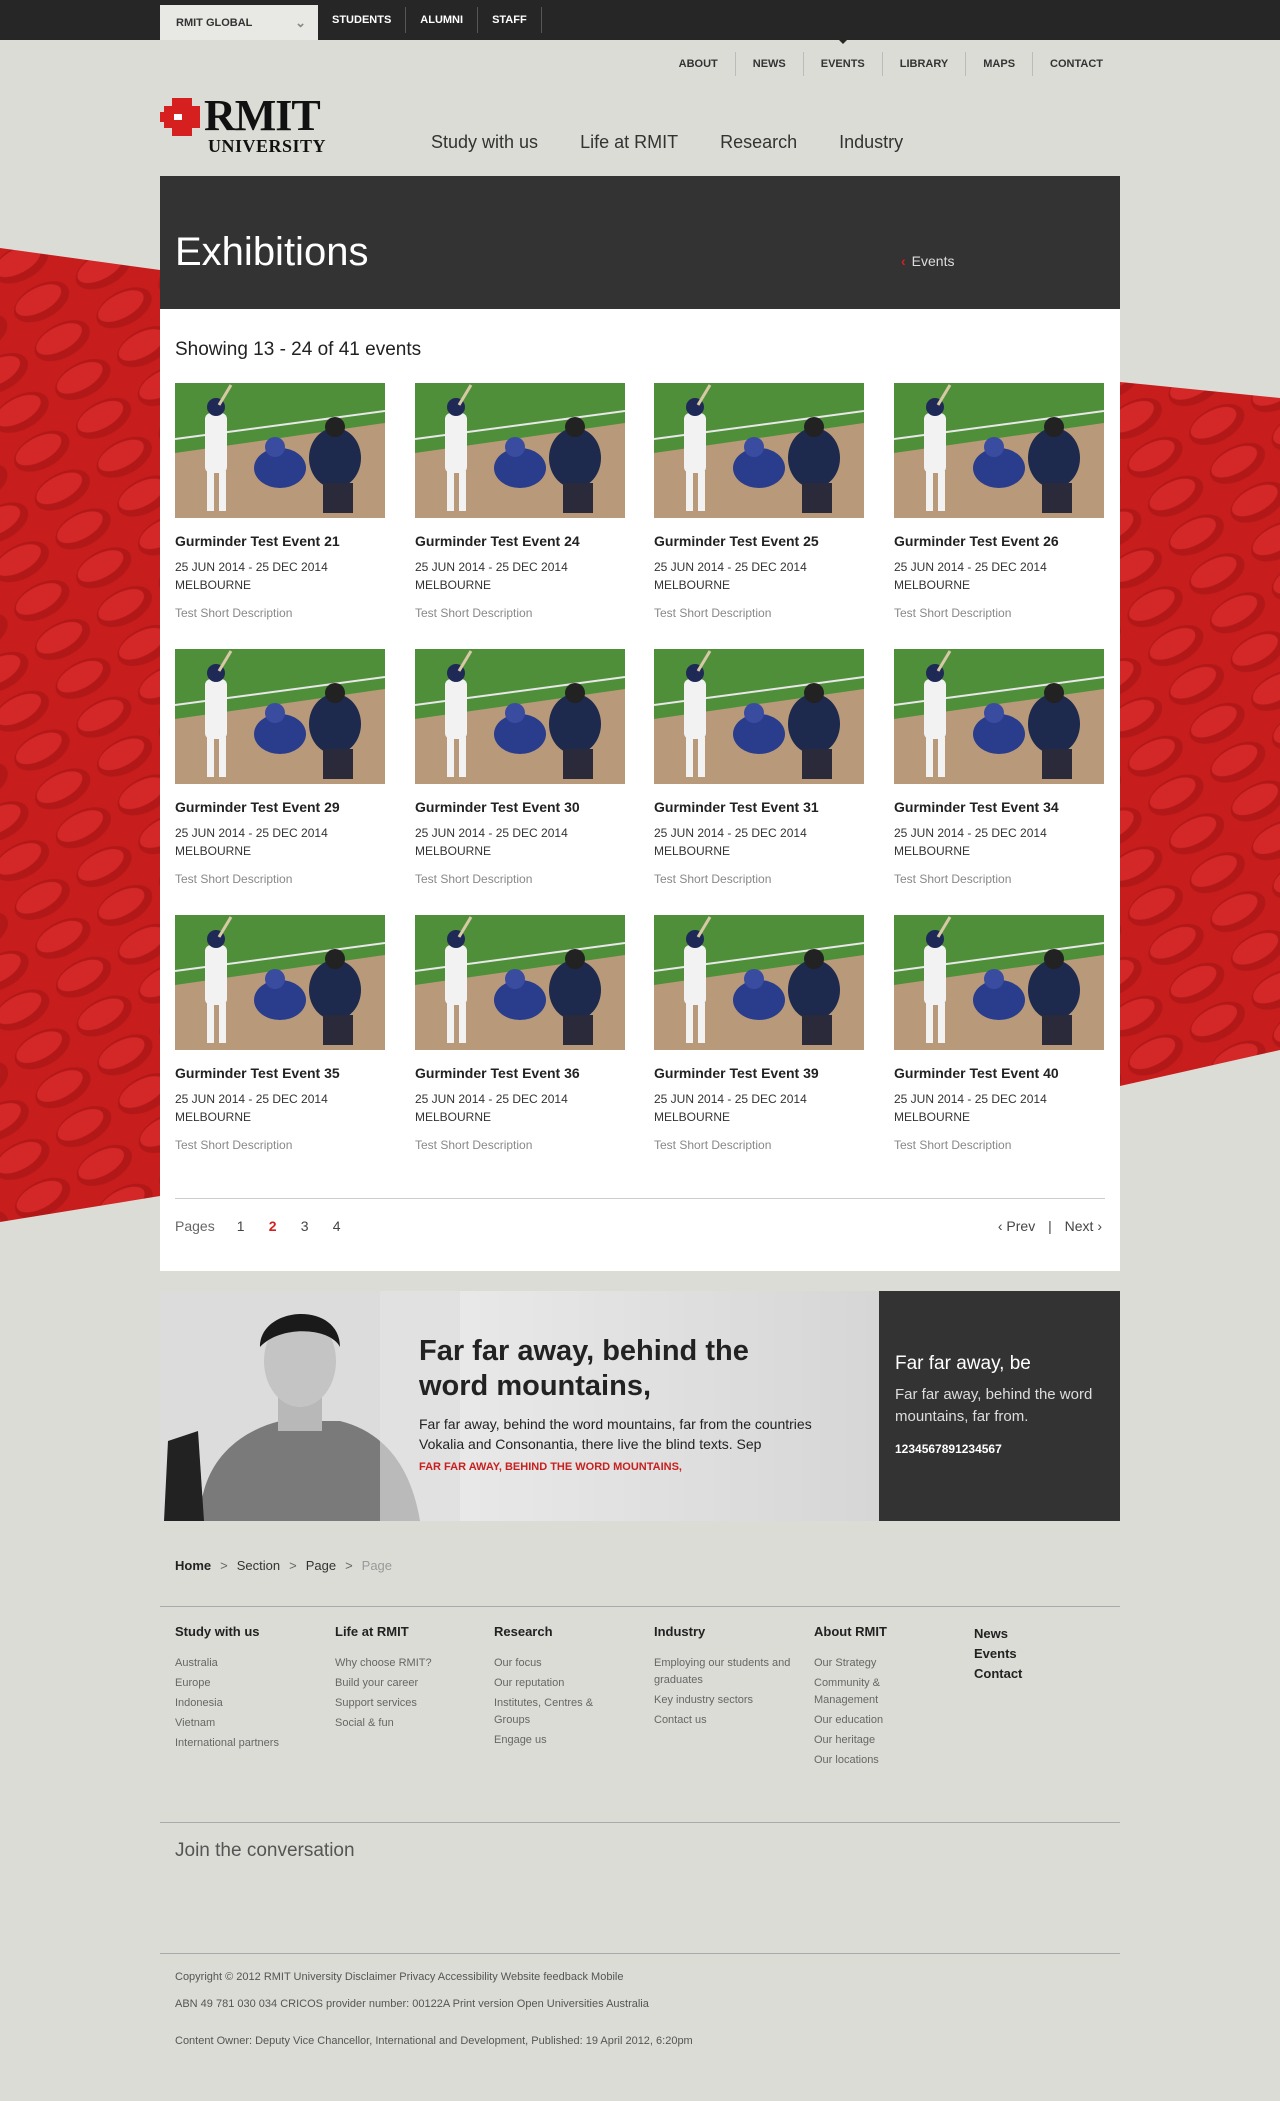 The width and height of the screenshot is (1280, 2101). I want to click on util-nav-library: LIBRARY, so click(923, 64).